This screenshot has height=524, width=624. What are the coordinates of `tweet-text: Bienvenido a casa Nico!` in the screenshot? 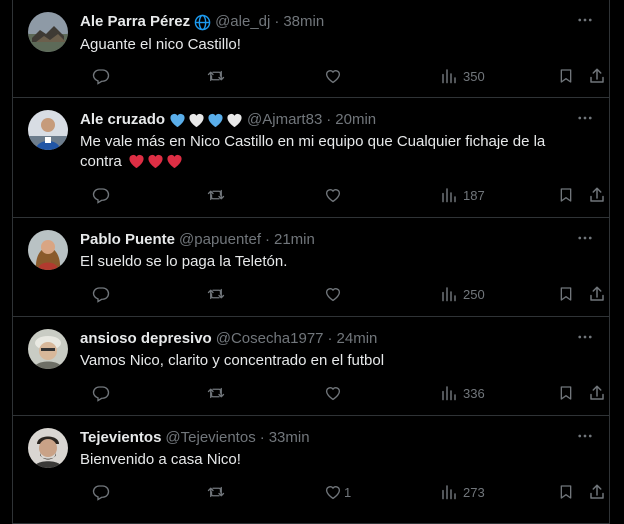 It's located at (160, 459).